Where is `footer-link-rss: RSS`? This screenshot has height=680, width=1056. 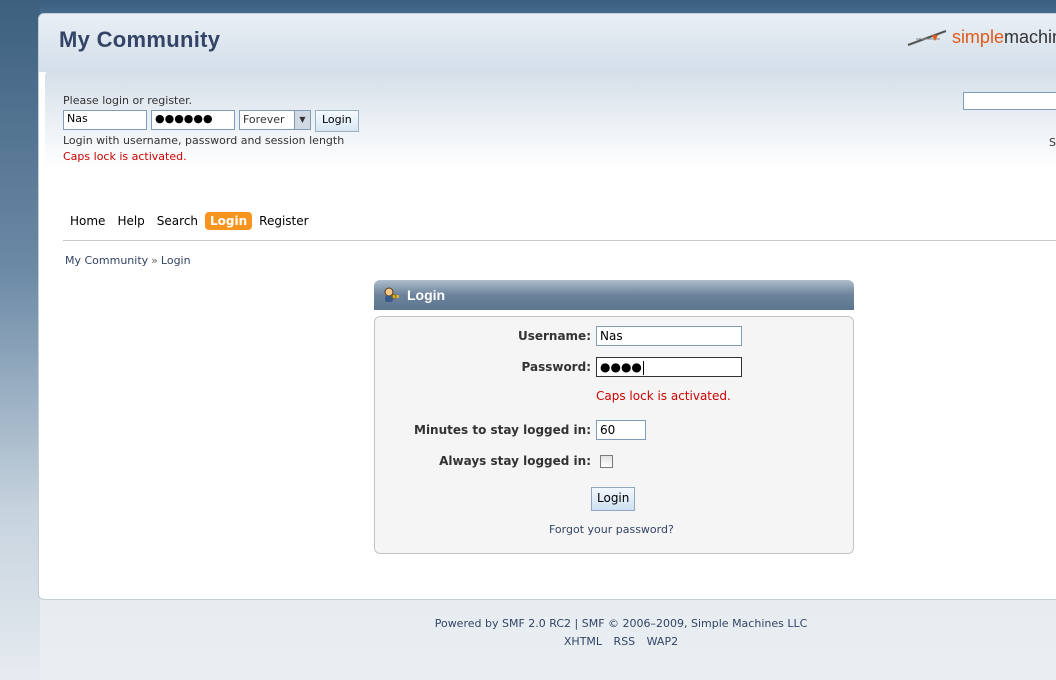
footer-link-rss: RSS is located at coordinates (625, 641).